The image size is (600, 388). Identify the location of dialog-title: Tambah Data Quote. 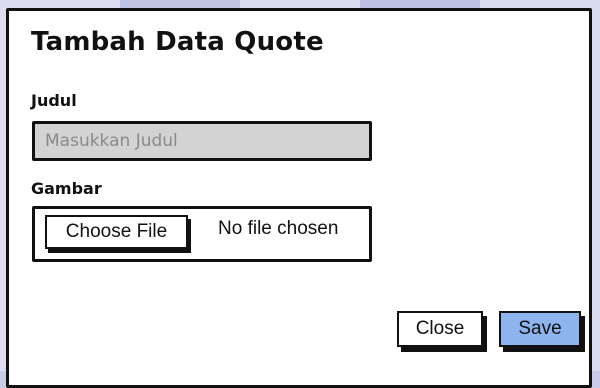
(177, 42).